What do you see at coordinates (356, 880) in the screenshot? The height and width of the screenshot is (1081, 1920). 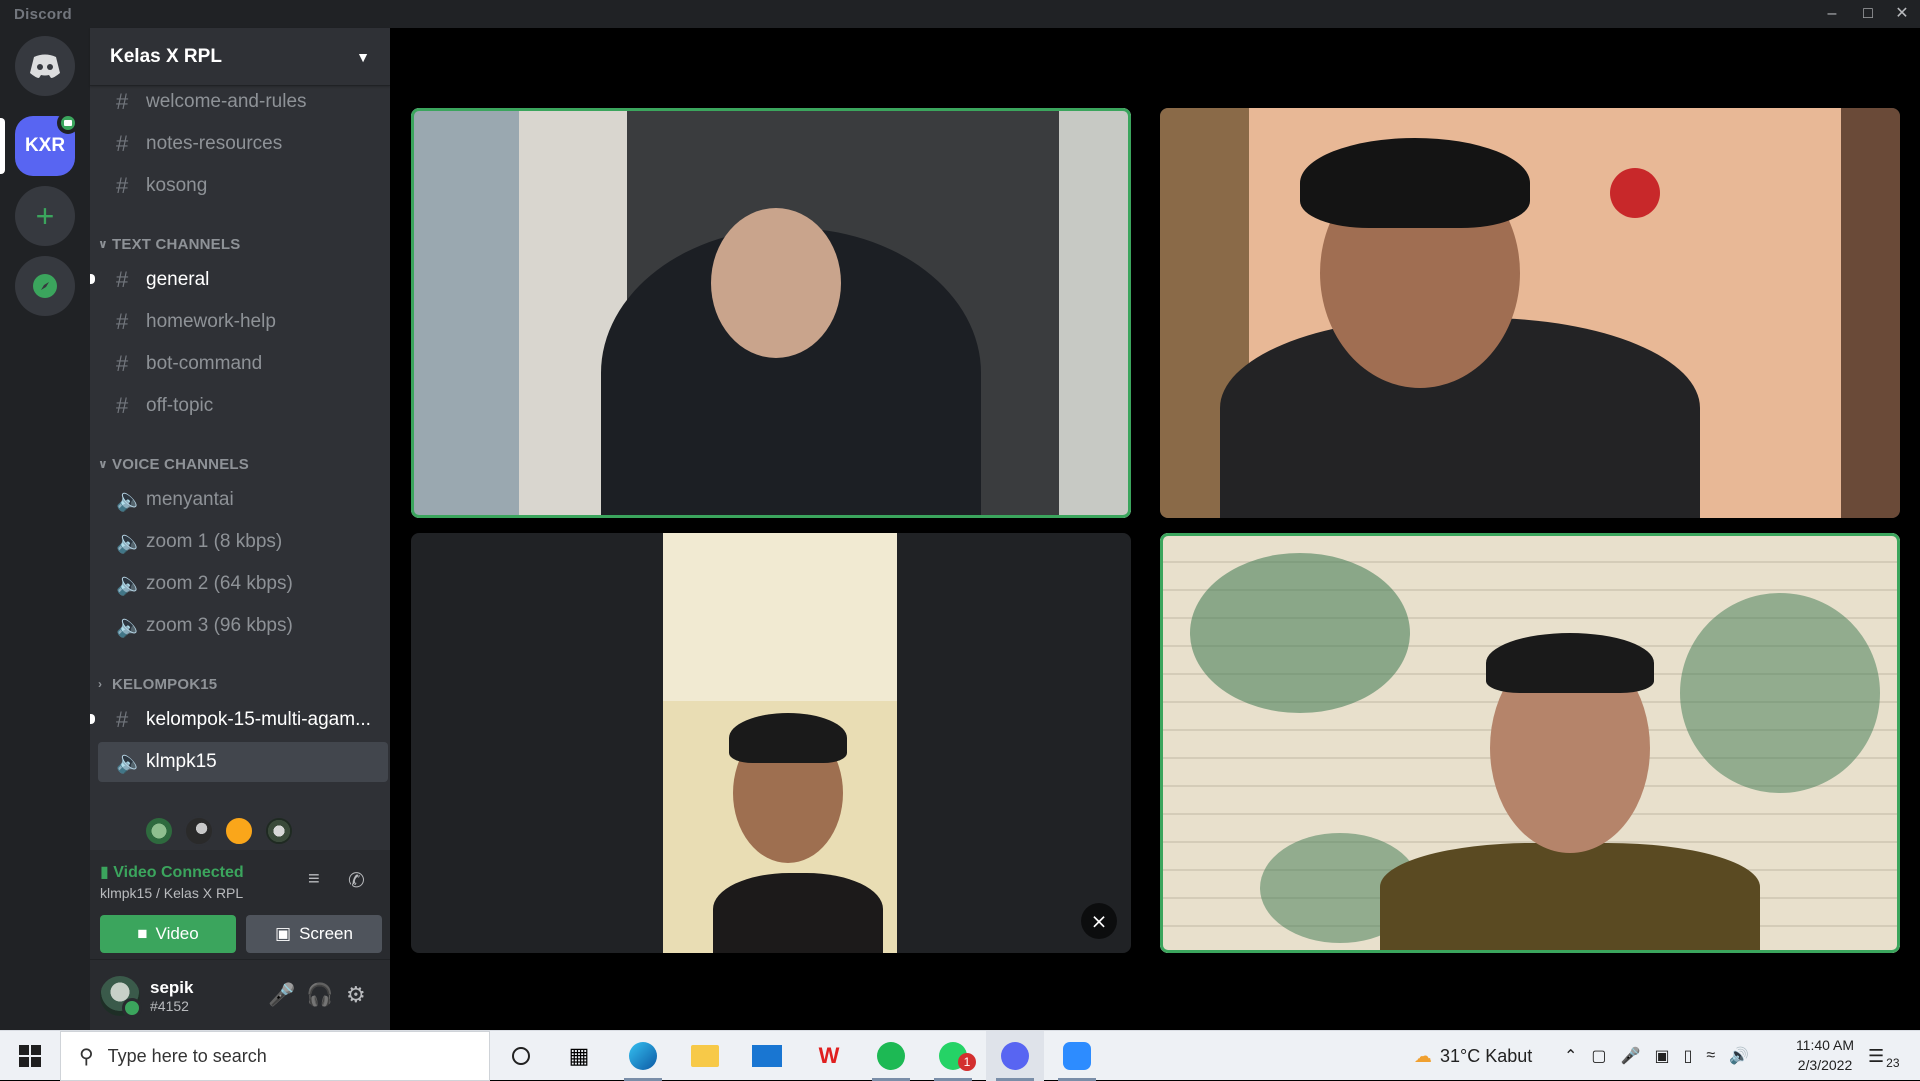 I see `disconnect-call-icon: ✆` at bounding box center [356, 880].